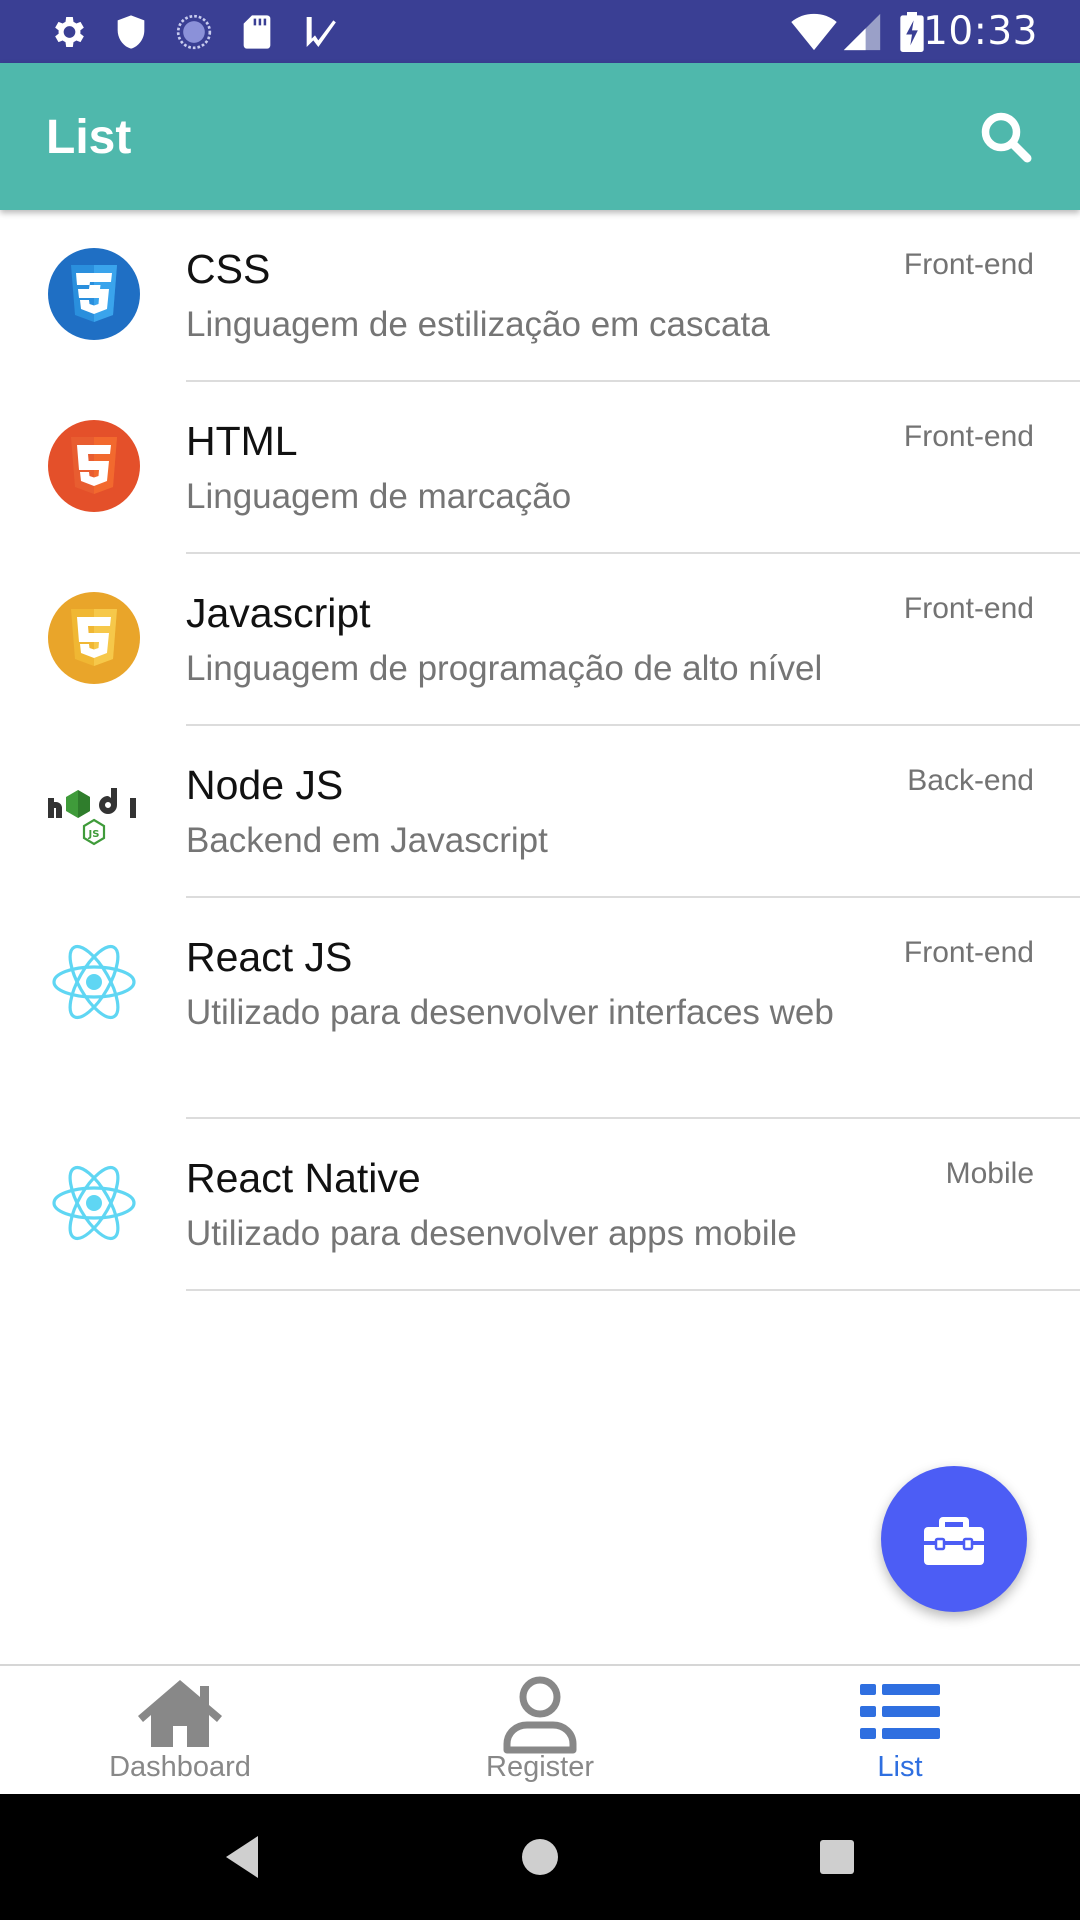 The width and height of the screenshot is (1080, 1920). What do you see at coordinates (94, 466) in the screenshot?
I see `html5-logo` at bounding box center [94, 466].